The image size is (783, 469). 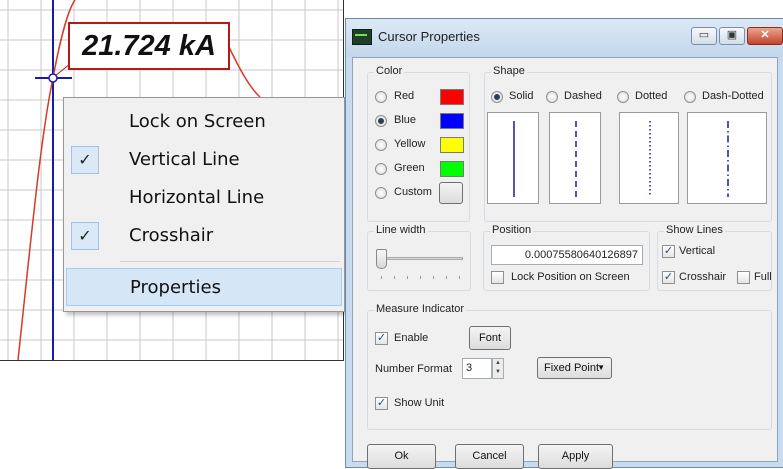 I want to click on group-title: Line width, so click(x=401, y=230).